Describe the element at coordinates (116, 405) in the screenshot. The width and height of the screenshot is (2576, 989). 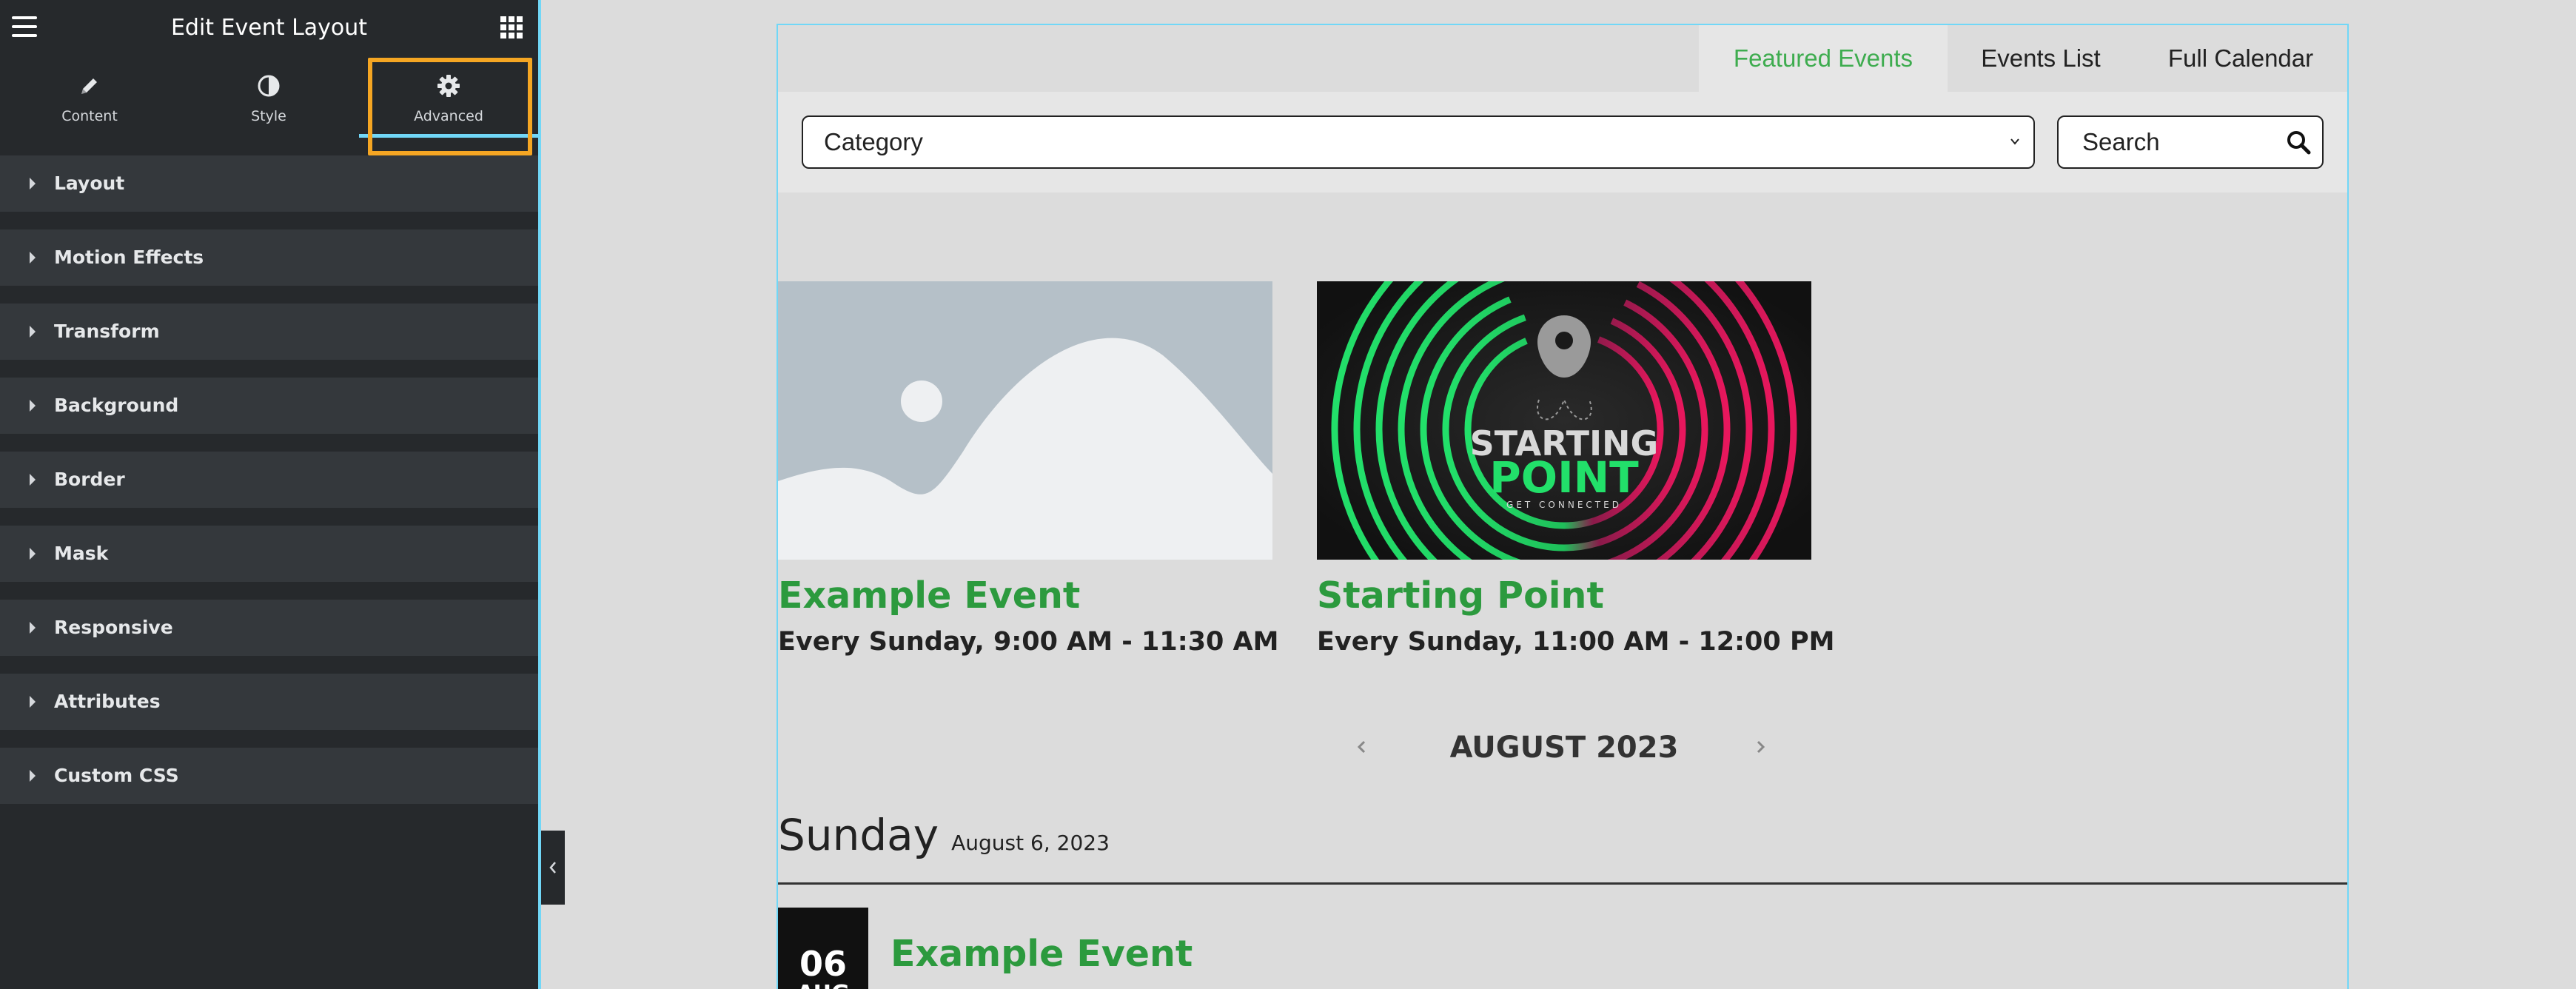
I see `section-label: Background` at that location.